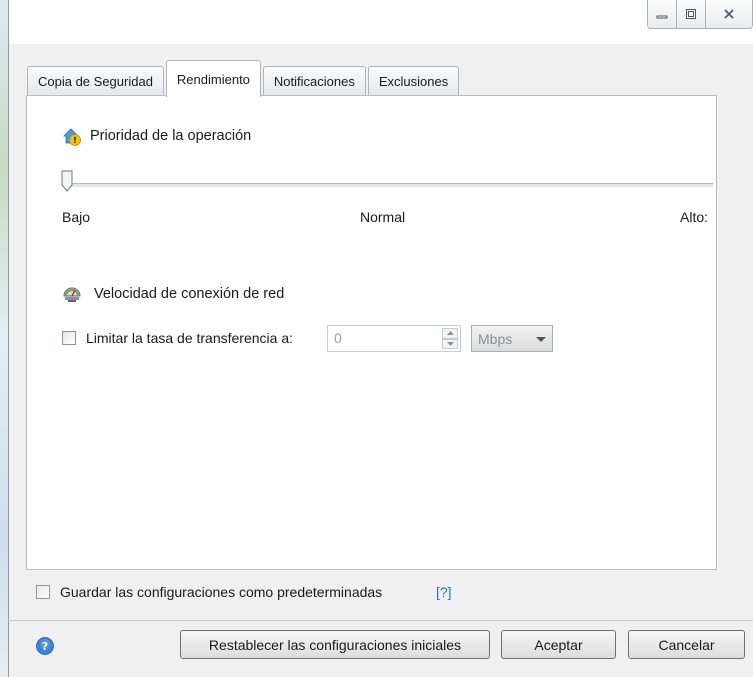 This screenshot has height=677, width=753. What do you see at coordinates (444, 592) in the screenshot?
I see `save-defaults-help-link: [?]` at bounding box center [444, 592].